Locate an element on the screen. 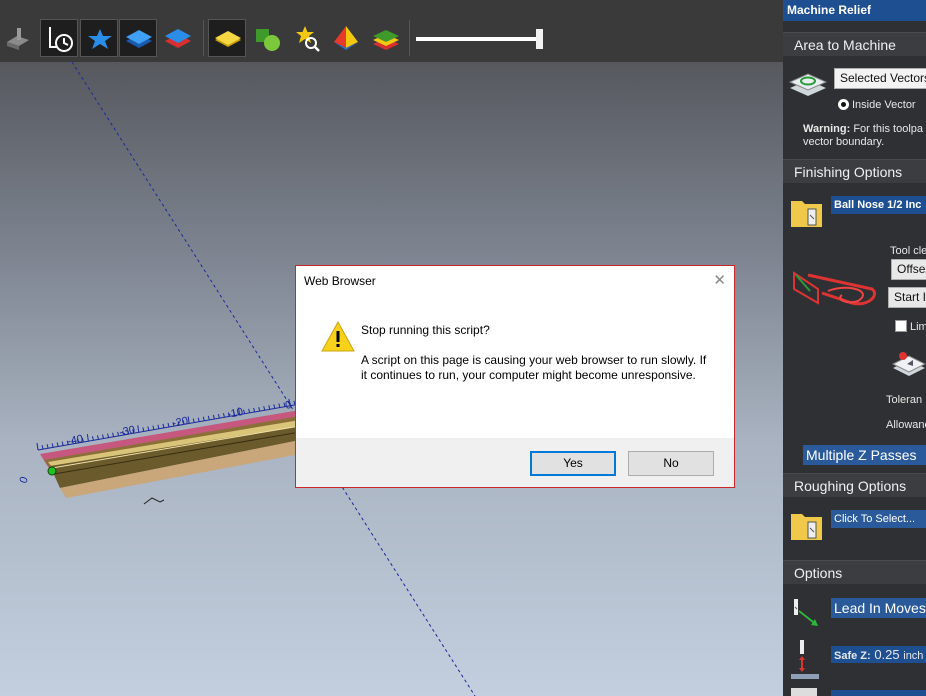  safe-z-field: Safe Z: 0.25 inch is located at coordinates (878, 654).